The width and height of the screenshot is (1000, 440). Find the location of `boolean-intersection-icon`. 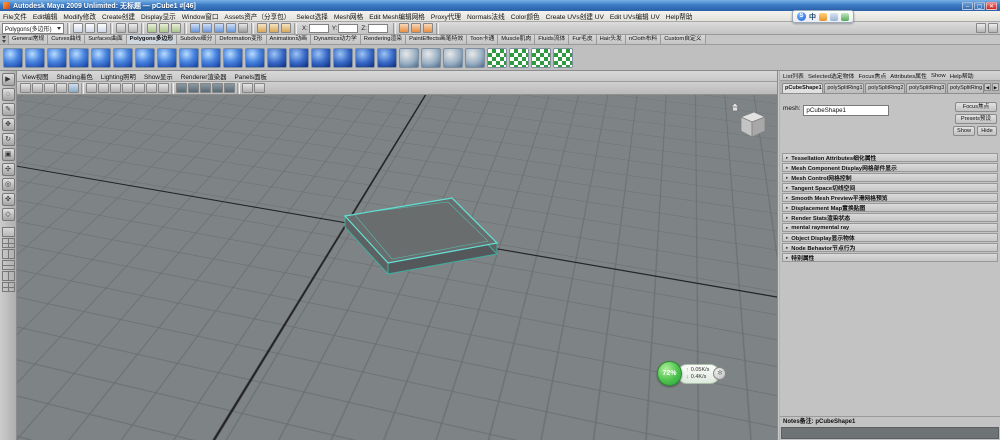

boolean-intersection-icon is located at coordinates (387, 57).